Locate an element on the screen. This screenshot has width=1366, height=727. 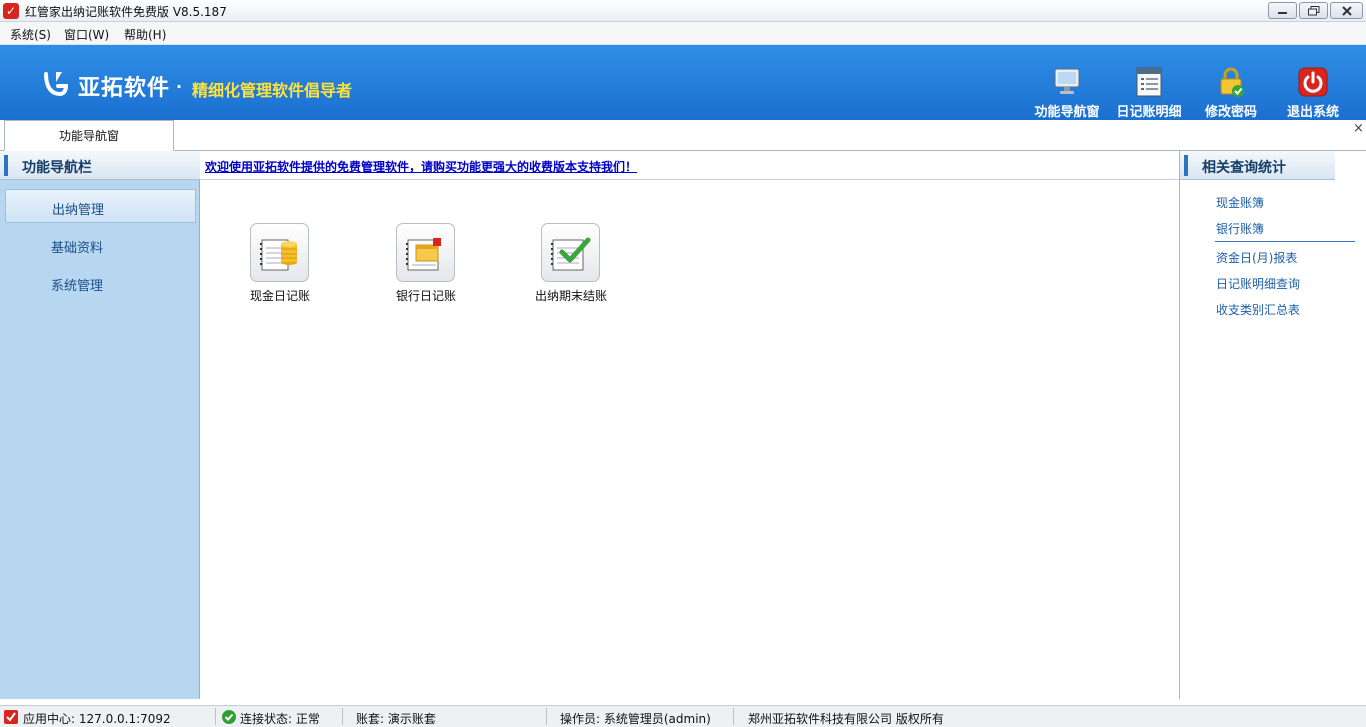
bank-journal-button: 银行日记账 is located at coordinates (426, 263).